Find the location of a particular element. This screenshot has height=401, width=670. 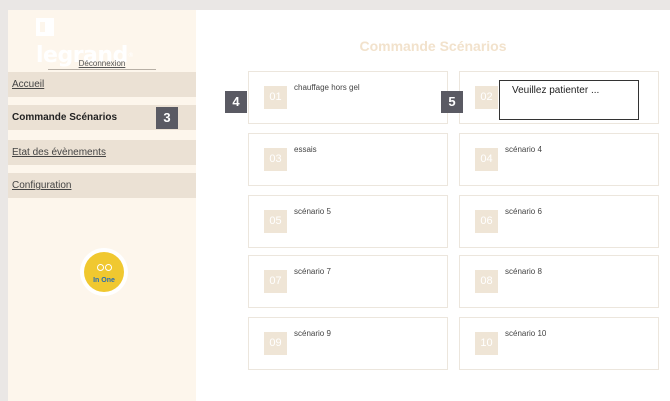

scenario-number: 09 is located at coordinates (275, 343).